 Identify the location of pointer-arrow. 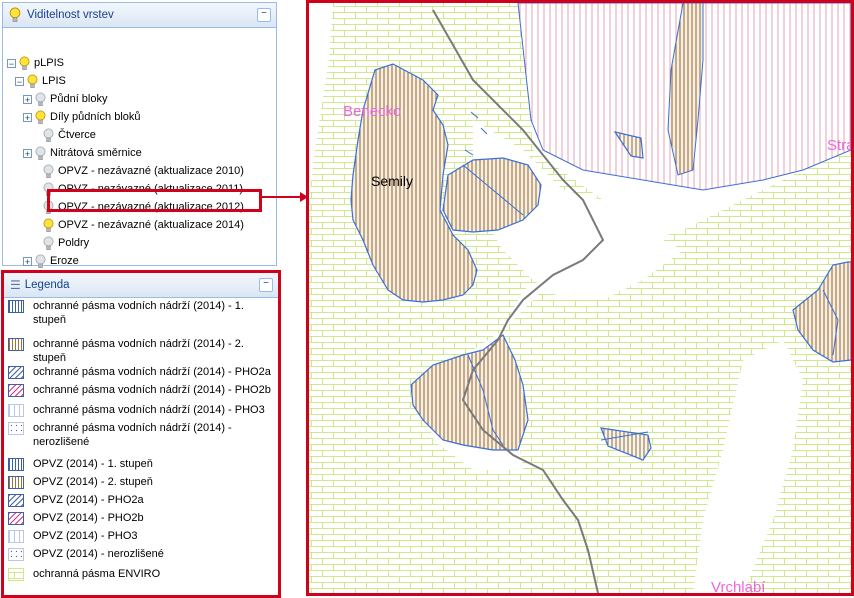
(285, 197).